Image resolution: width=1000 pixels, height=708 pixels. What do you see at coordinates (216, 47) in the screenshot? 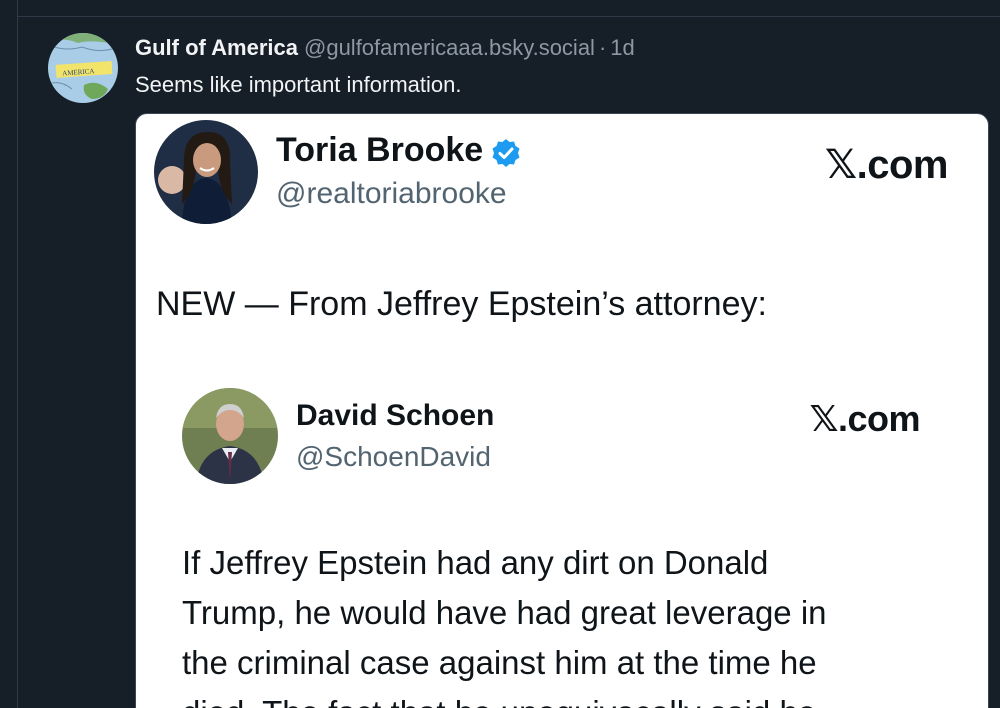
I see `author-display-name: Gulf of America` at bounding box center [216, 47].